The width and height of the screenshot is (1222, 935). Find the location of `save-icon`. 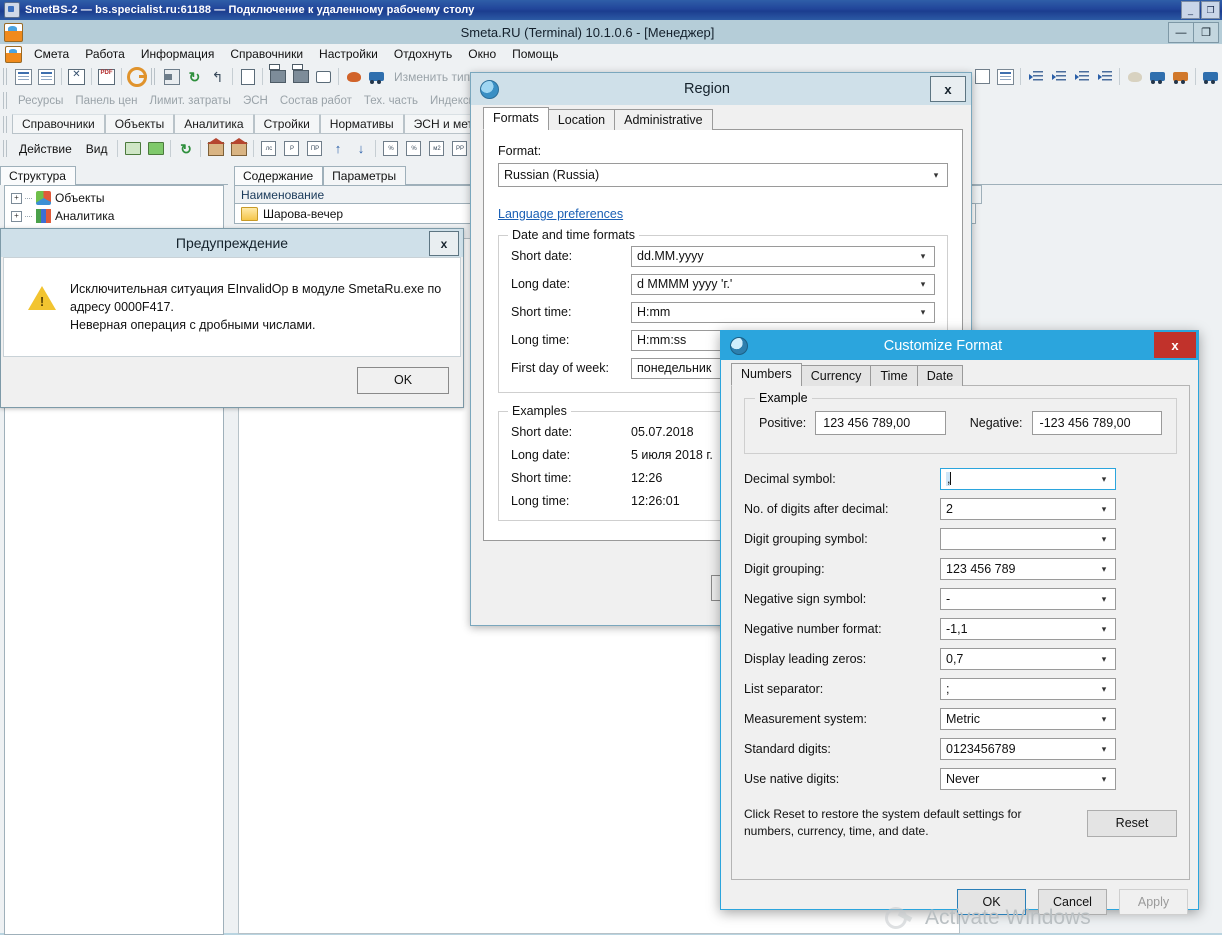

save-icon is located at coordinates (171, 76).